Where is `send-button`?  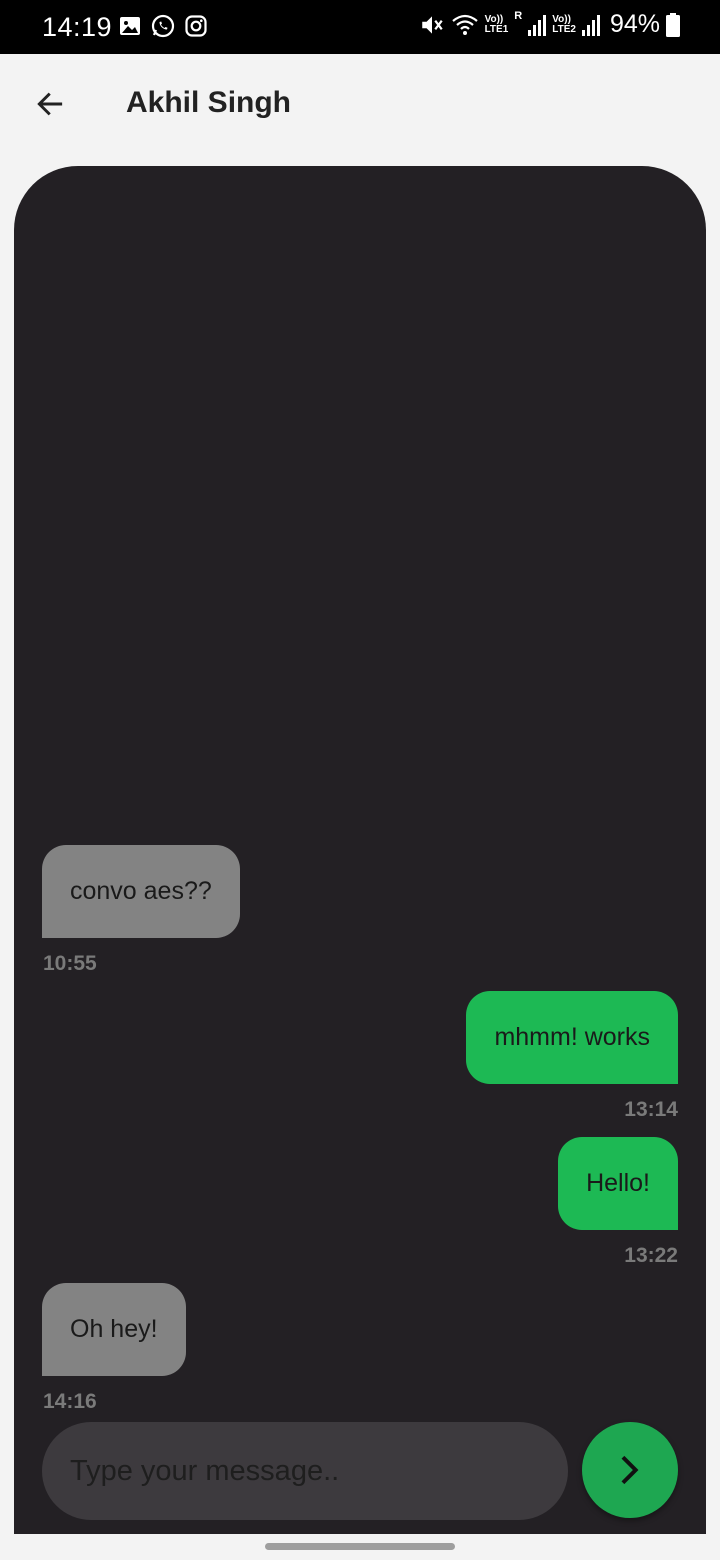
send-button is located at coordinates (630, 1470).